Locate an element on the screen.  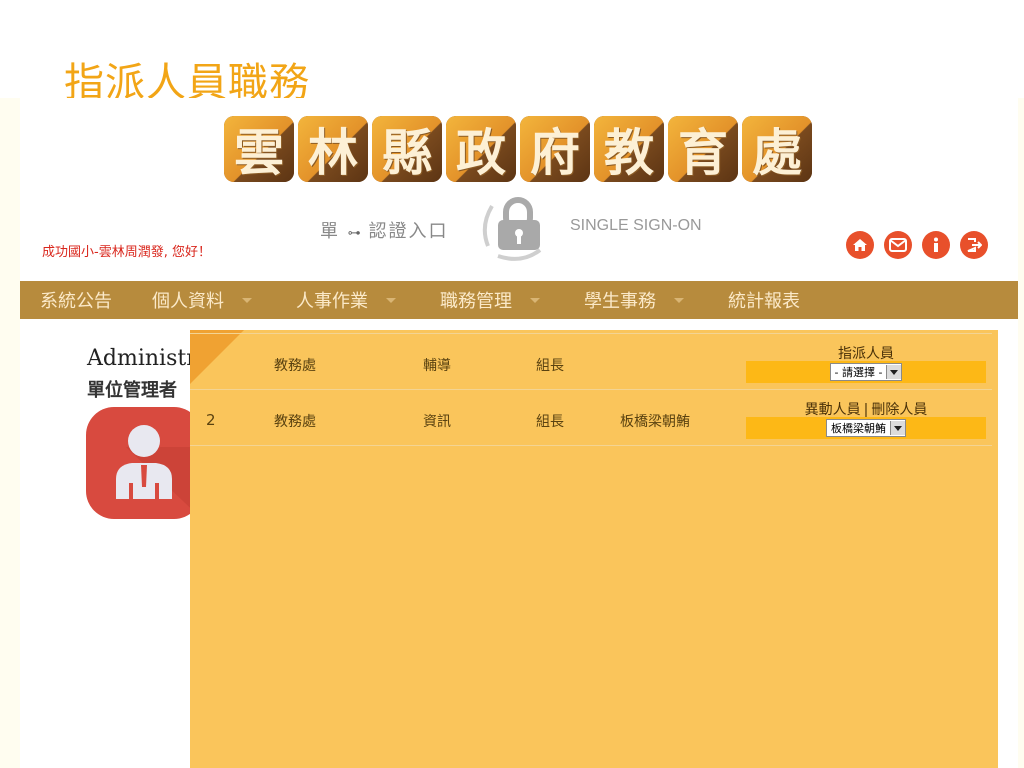
select-bar: - 請選擇 - is located at coordinates (866, 372).